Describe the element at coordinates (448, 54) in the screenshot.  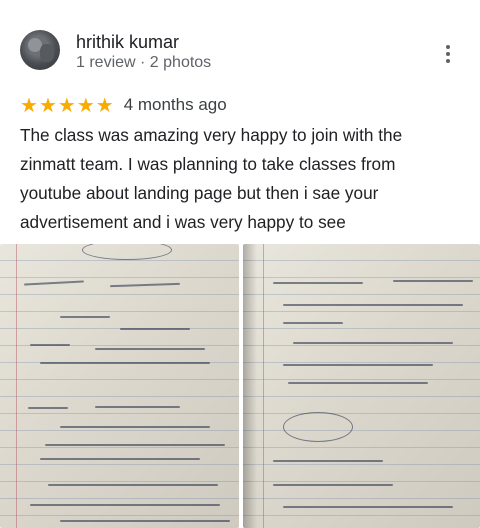
I see `more-options-button` at that location.